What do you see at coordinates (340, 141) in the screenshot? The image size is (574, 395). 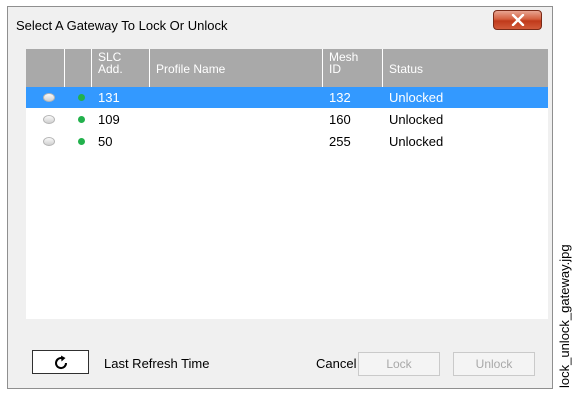 I see `cell-mesh-id: 255` at bounding box center [340, 141].